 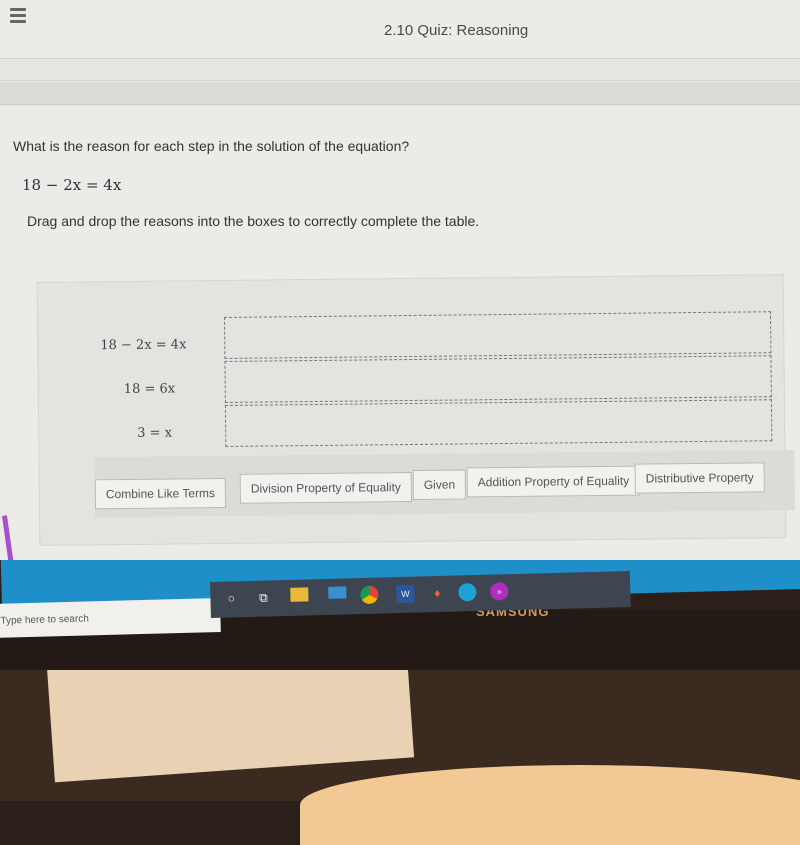 What do you see at coordinates (14, 537) in the screenshot?
I see `accent-bar` at bounding box center [14, 537].